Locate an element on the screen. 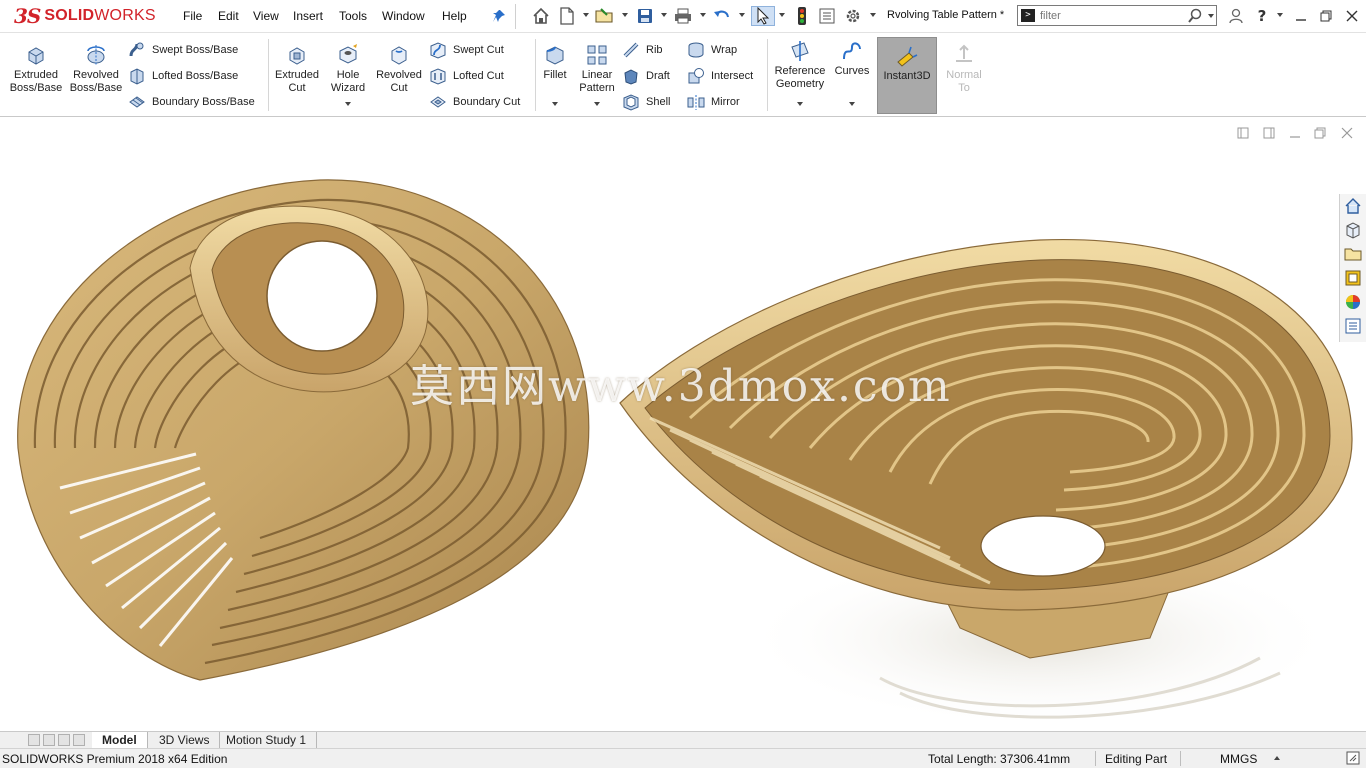 Image resolution: width=1366 pixels, height=768 pixels. instant3d-toggle: Instant3D is located at coordinates (907, 75).